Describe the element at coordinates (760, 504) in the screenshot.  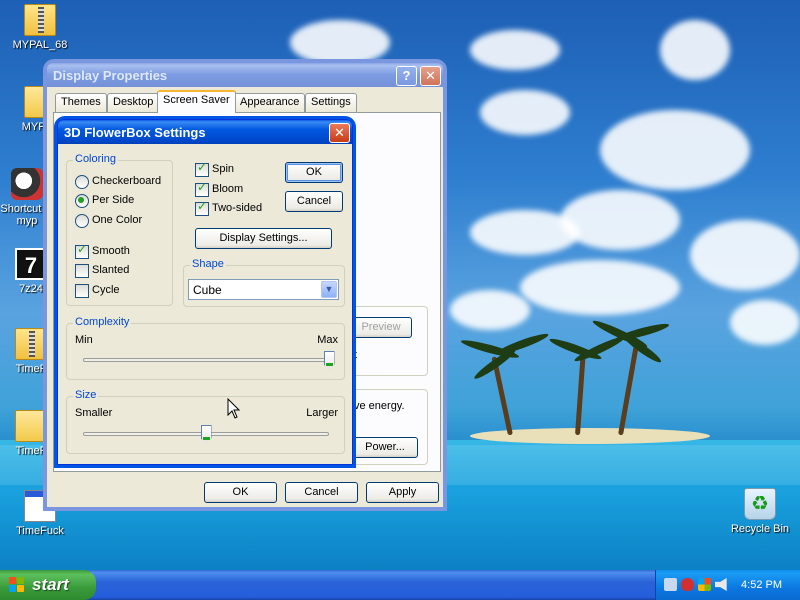
I see `recycle-bin-icon: ♻` at that location.